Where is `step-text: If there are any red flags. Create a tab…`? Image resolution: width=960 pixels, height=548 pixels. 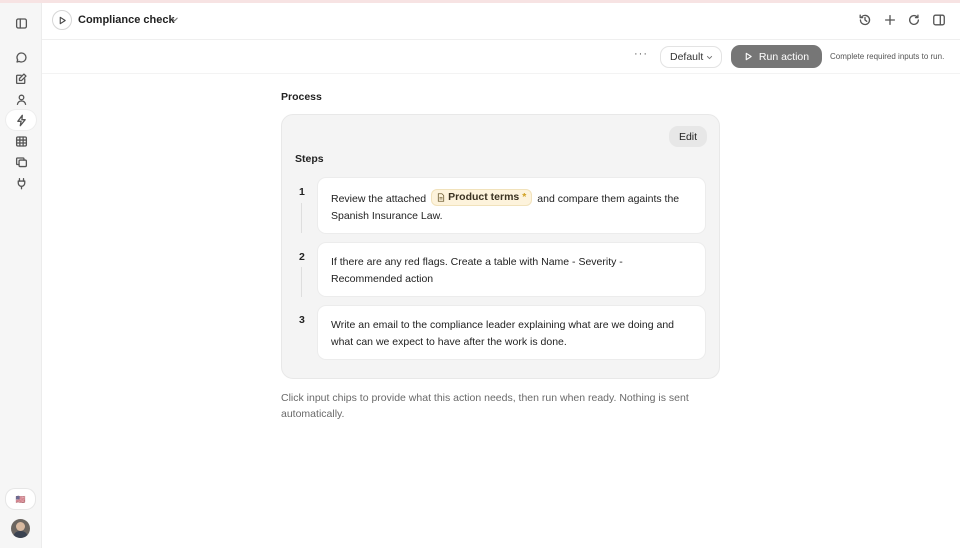 step-text: If there are any red flags. Create a tab… is located at coordinates (477, 270).